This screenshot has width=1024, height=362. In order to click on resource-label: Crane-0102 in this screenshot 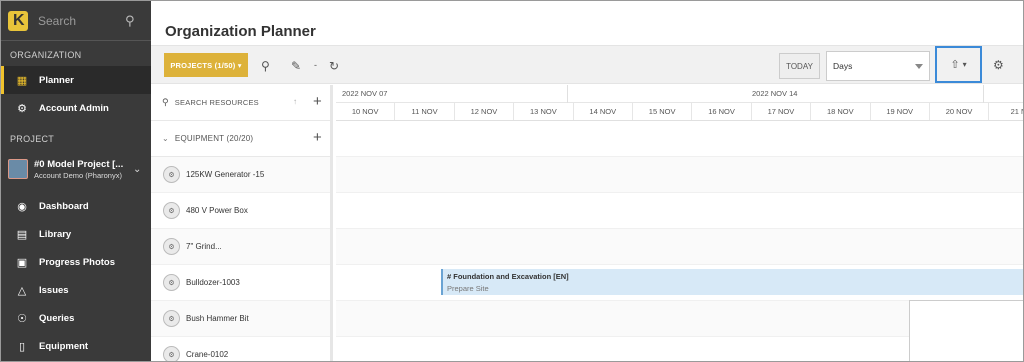, I will do `click(207, 354)`.